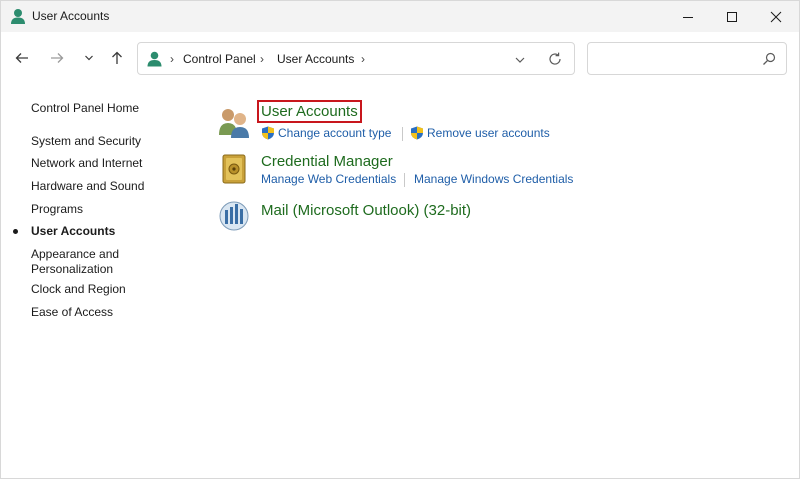  I want to click on address-history-dropdown, so click(520, 59).